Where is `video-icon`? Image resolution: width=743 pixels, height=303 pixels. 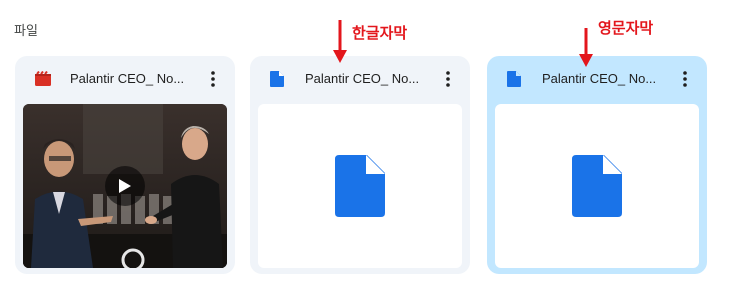
video-icon is located at coordinates (43, 78).